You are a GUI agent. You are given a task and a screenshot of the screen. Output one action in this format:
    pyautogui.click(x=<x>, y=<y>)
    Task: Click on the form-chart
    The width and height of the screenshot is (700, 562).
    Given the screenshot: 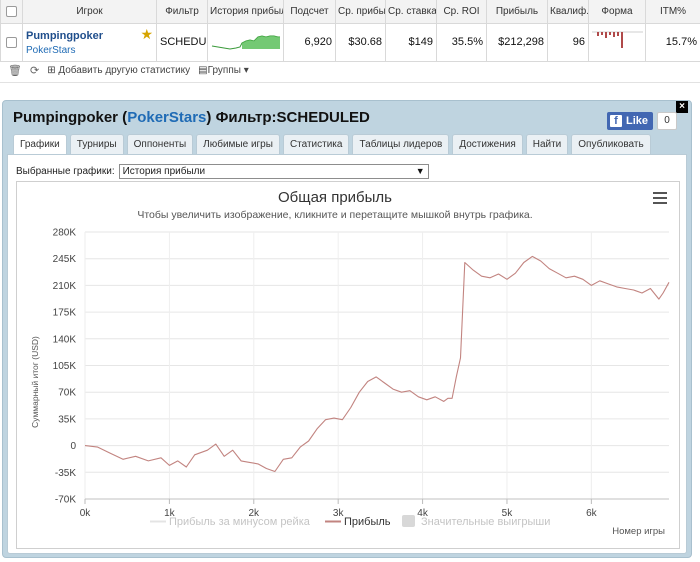 What is the action you would take?
    pyautogui.click(x=617, y=39)
    